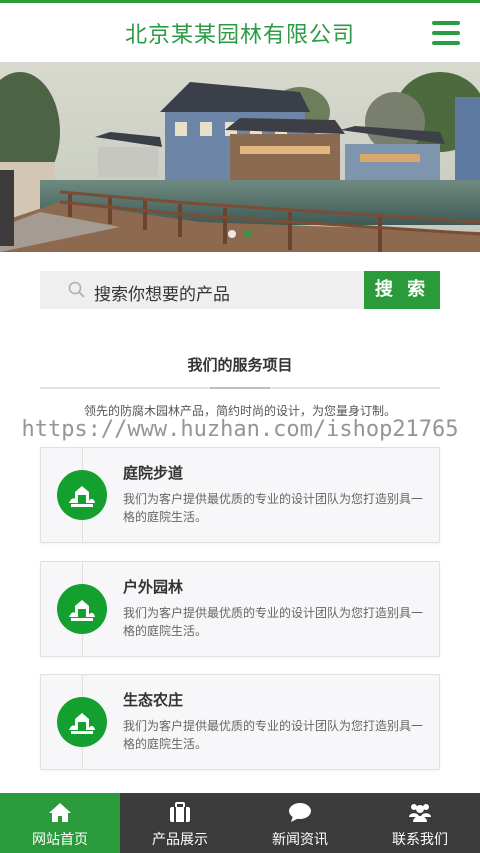  I want to click on bottom-nav: 网站首页 产品展示 新闻资讯 联系我们, so click(240, 823).